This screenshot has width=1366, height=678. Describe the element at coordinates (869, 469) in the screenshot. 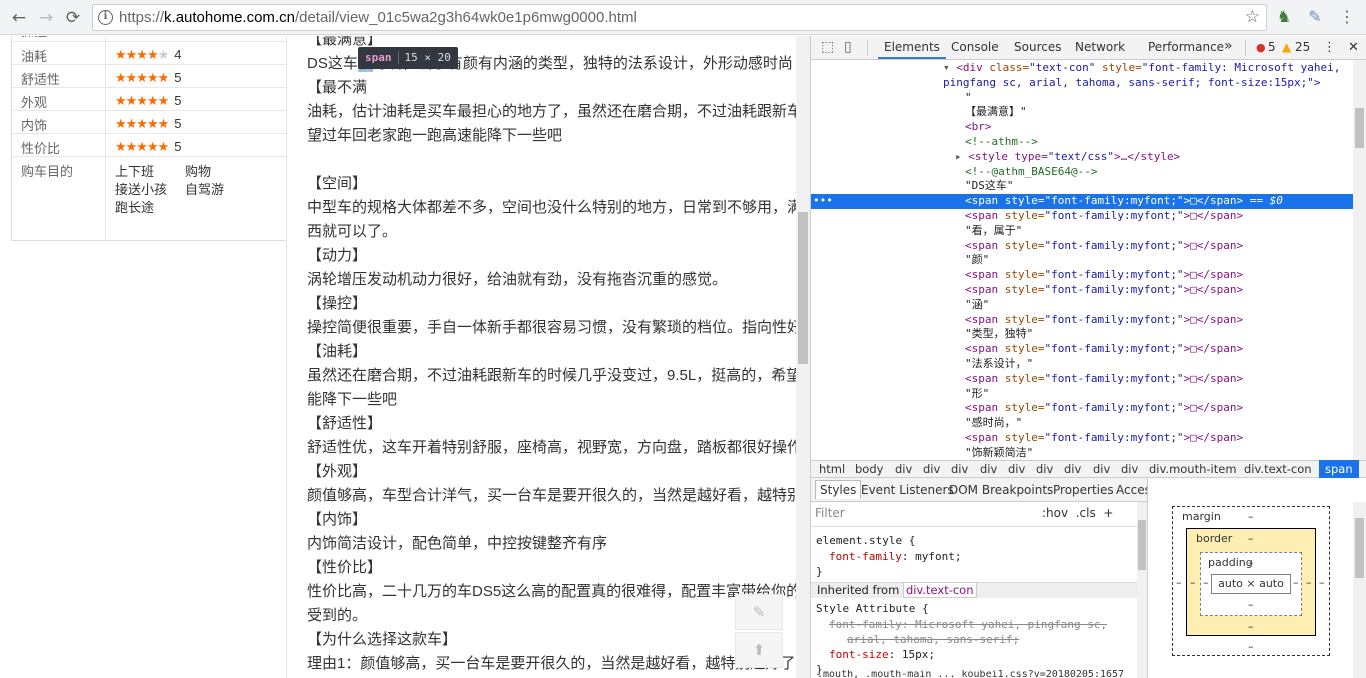

I see `breadcrumb-item: body` at that location.